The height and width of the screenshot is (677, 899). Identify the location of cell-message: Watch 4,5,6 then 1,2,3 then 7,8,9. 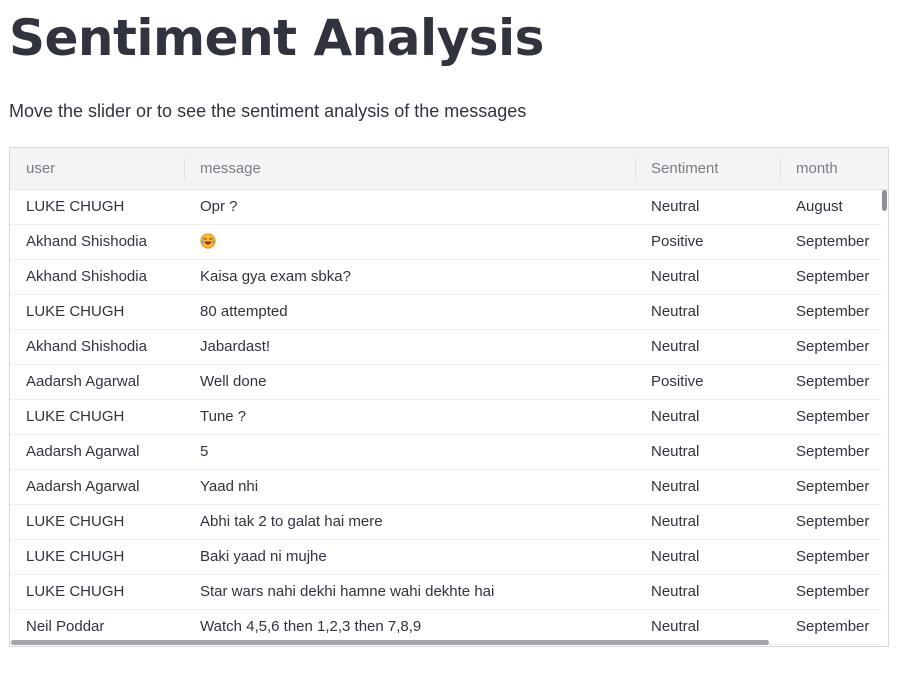
(409, 627).